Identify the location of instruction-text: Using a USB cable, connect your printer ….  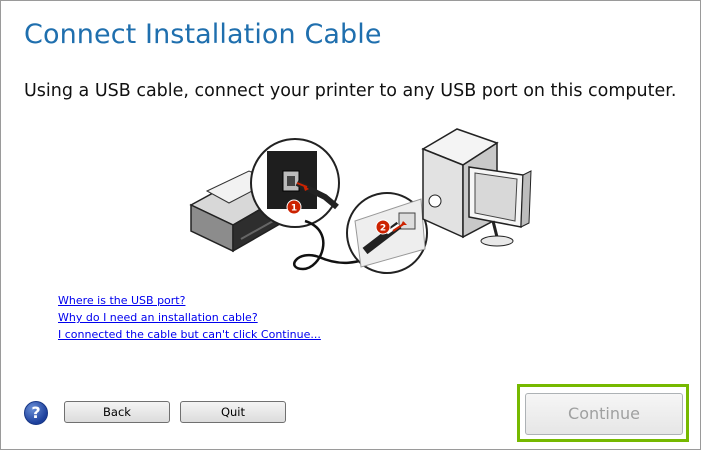
(350, 91).